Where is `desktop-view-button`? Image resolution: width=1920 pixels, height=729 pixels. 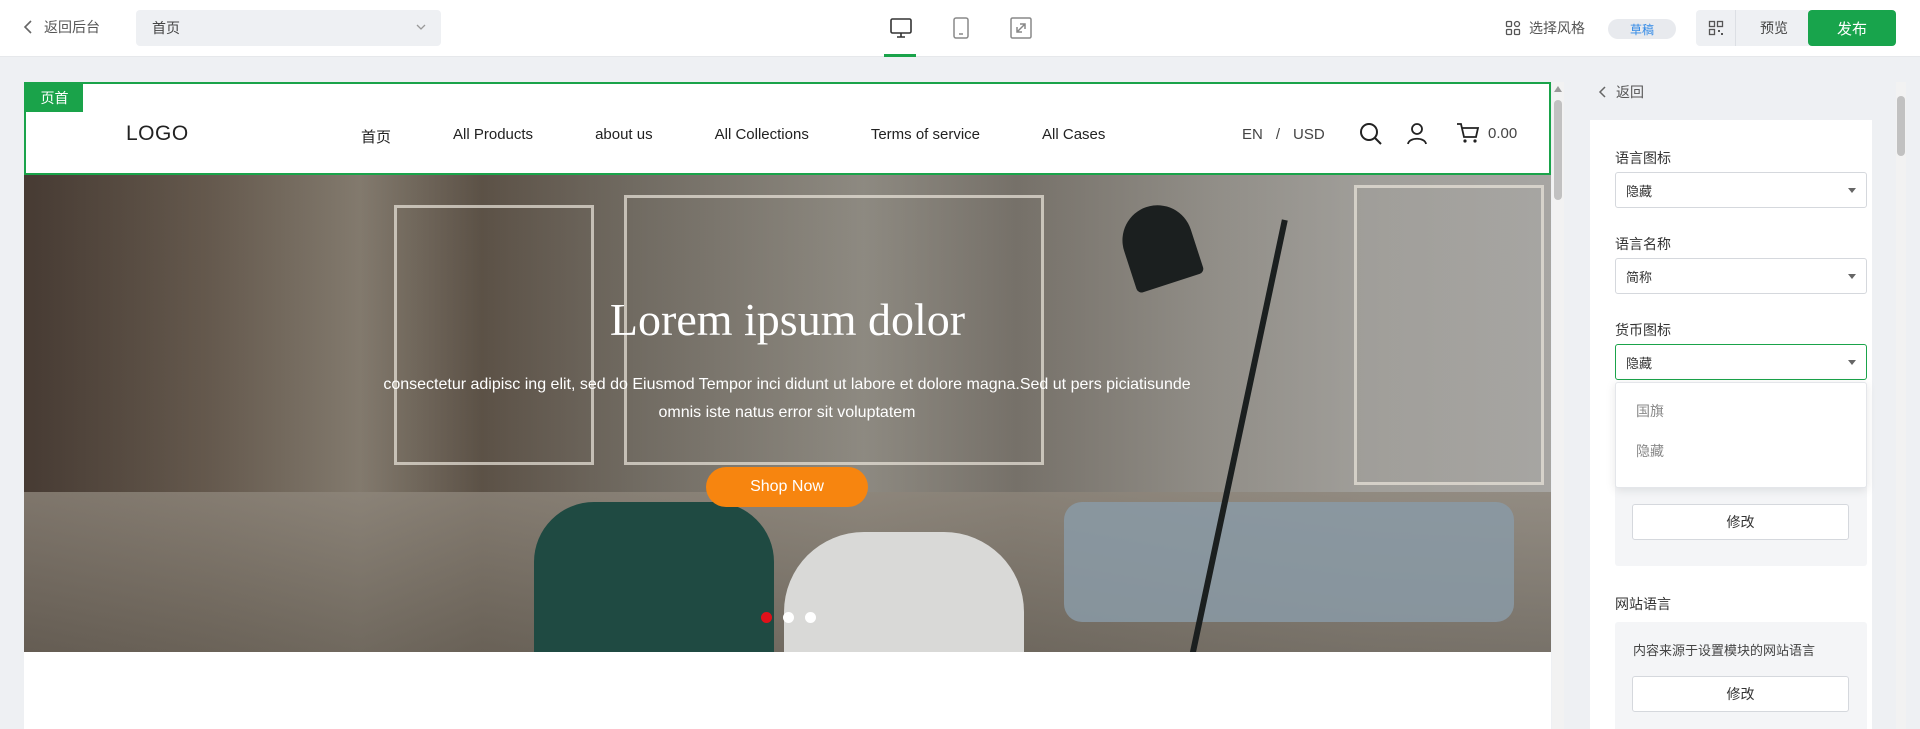 desktop-view-button is located at coordinates (901, 28).